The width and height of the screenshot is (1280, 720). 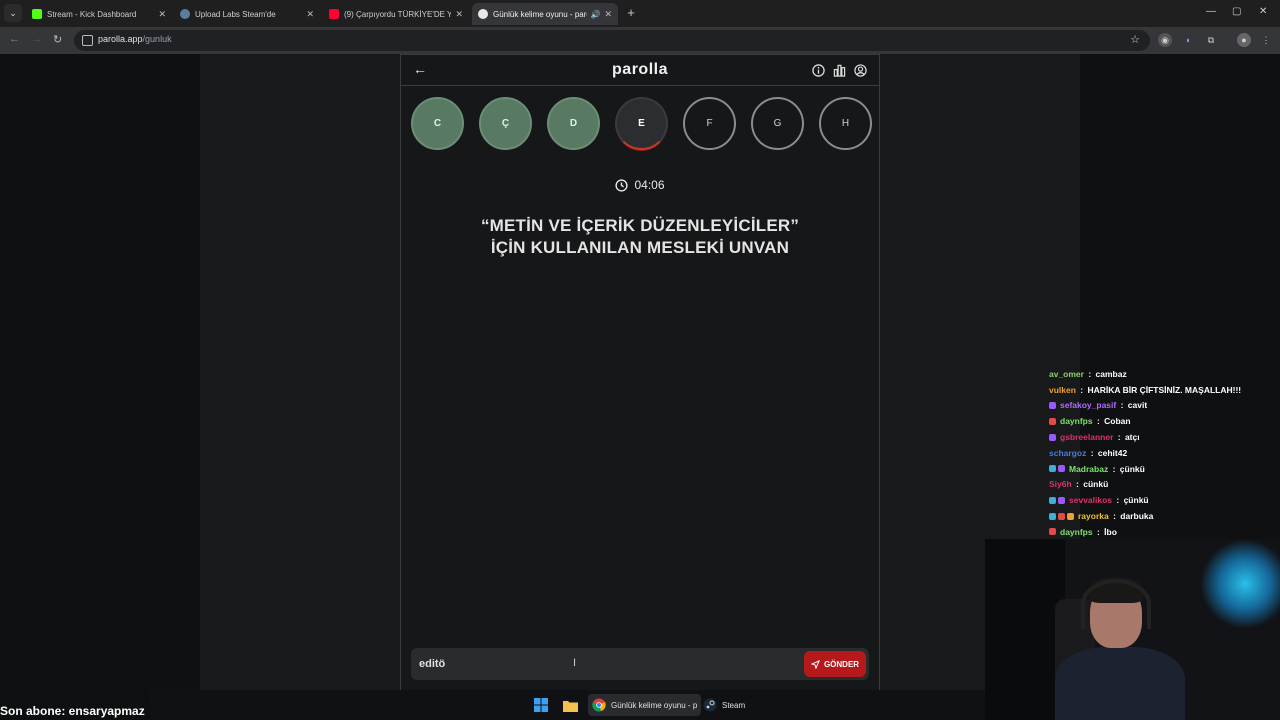 What do you see at coordinates (640, 247) in the screenshot?
I see `question-line: İÇİN KULLANILAN MESLEKİ UNVAN` at bounding box center [640, 247].